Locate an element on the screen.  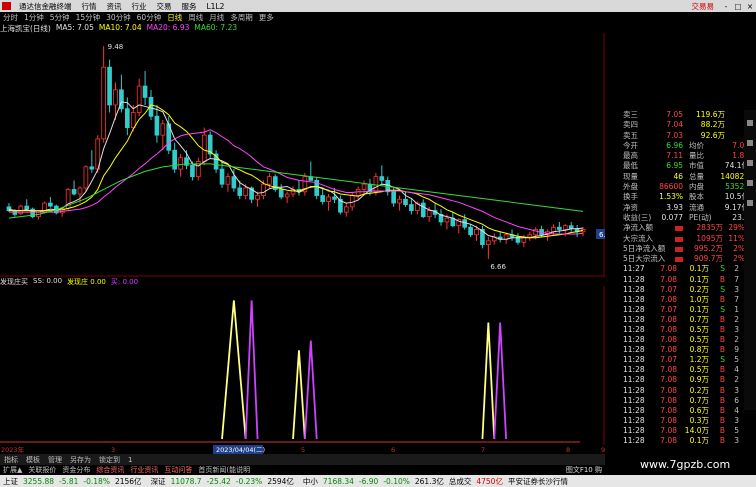
tick-row-13: 11:28 7.08 0.7万 B 6 is located at coordinates (689, 401).